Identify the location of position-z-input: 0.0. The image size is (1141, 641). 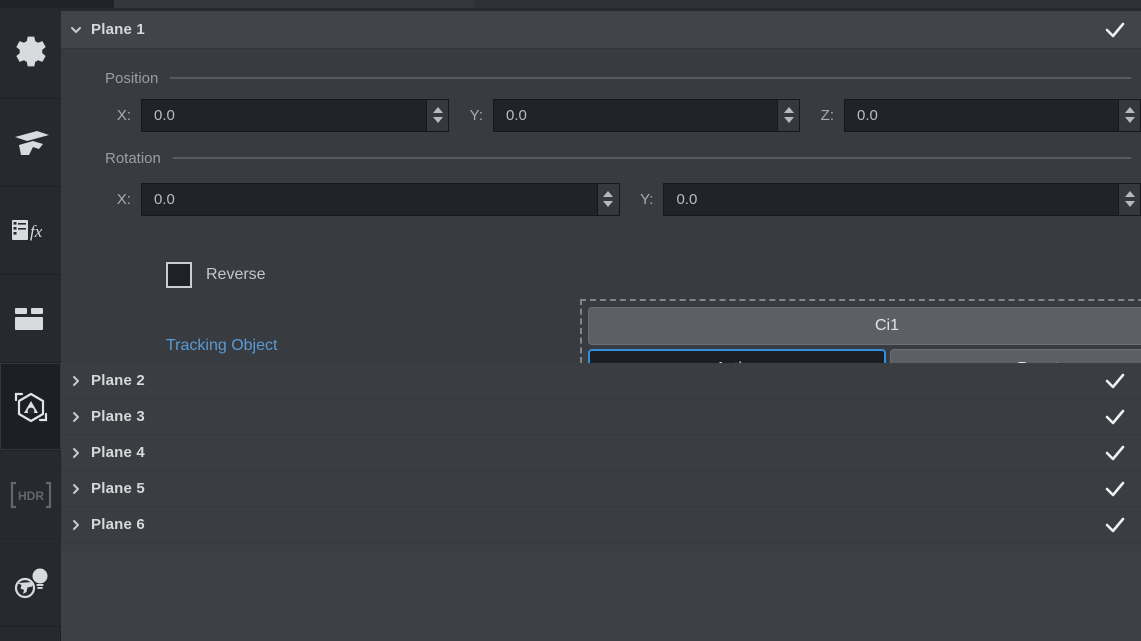
(992, 115).